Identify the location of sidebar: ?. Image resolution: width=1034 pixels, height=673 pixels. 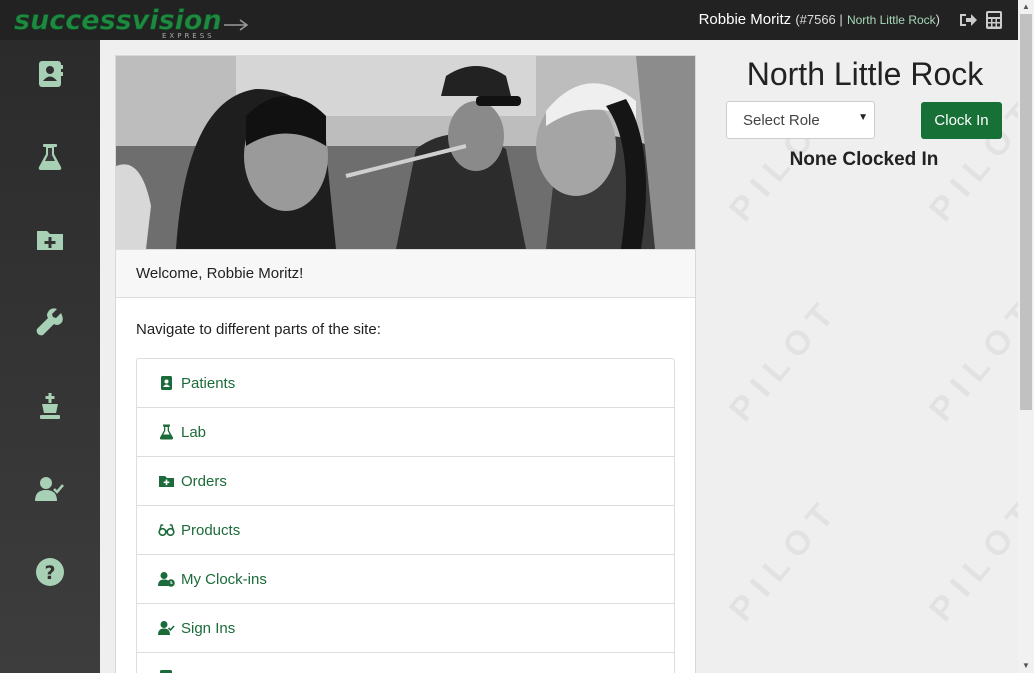
(50, 356).